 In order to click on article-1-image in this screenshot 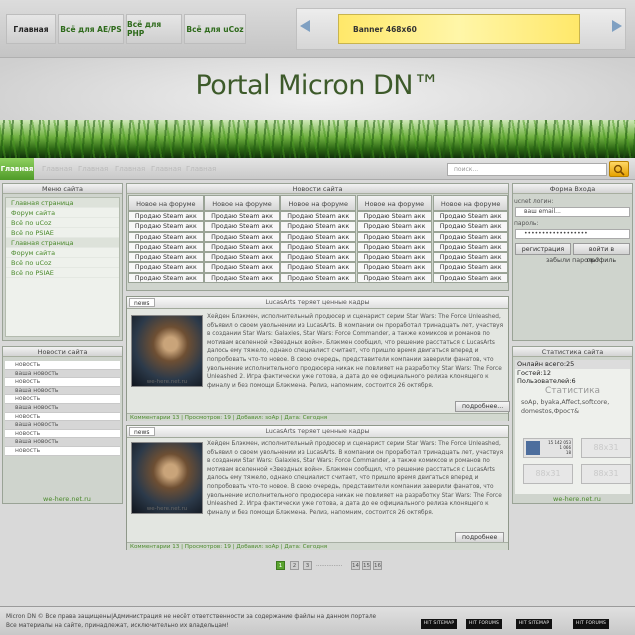, I will do `click(167, 351)`.